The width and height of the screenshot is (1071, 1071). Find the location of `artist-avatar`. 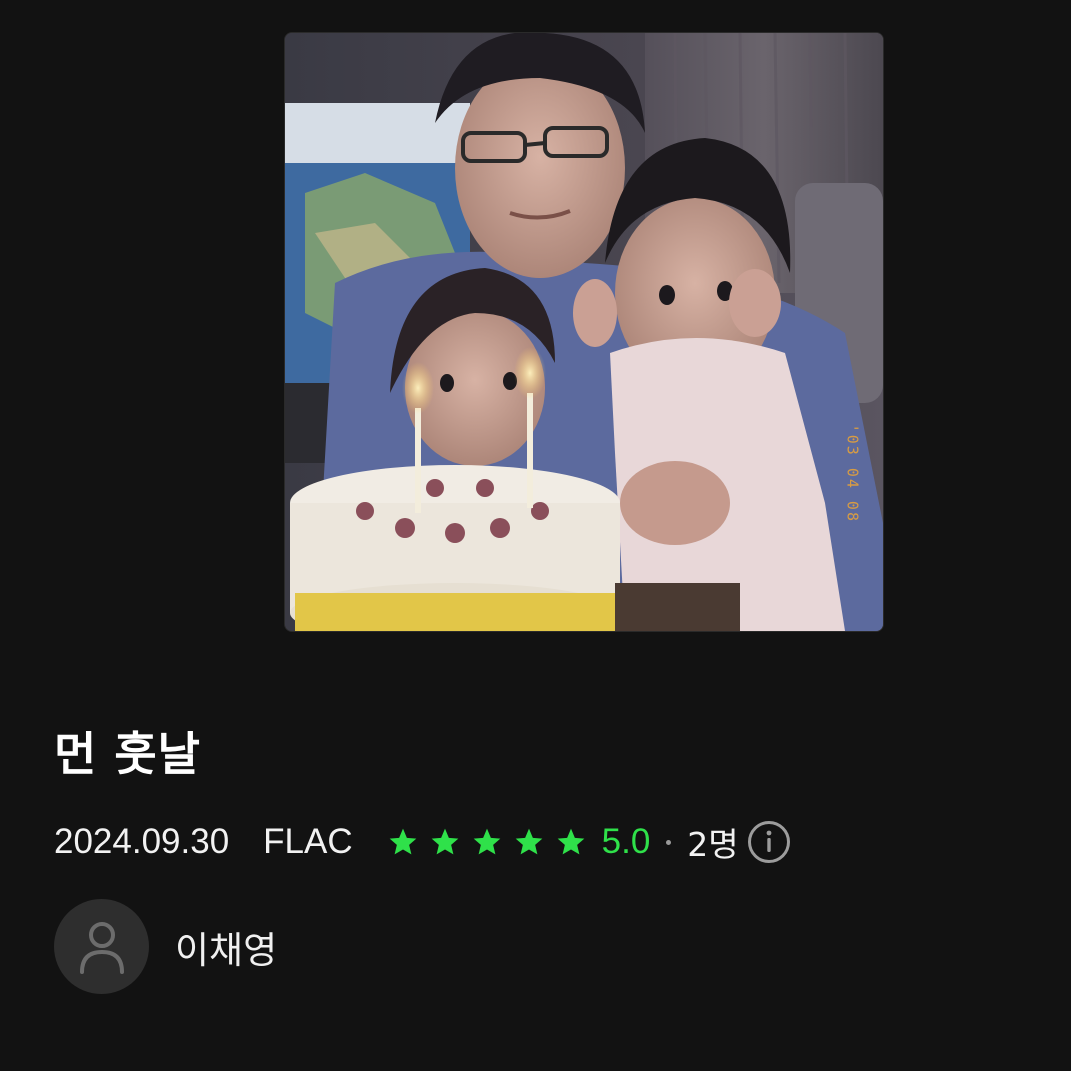

artist-avatar is located at coordinates (101, 946).